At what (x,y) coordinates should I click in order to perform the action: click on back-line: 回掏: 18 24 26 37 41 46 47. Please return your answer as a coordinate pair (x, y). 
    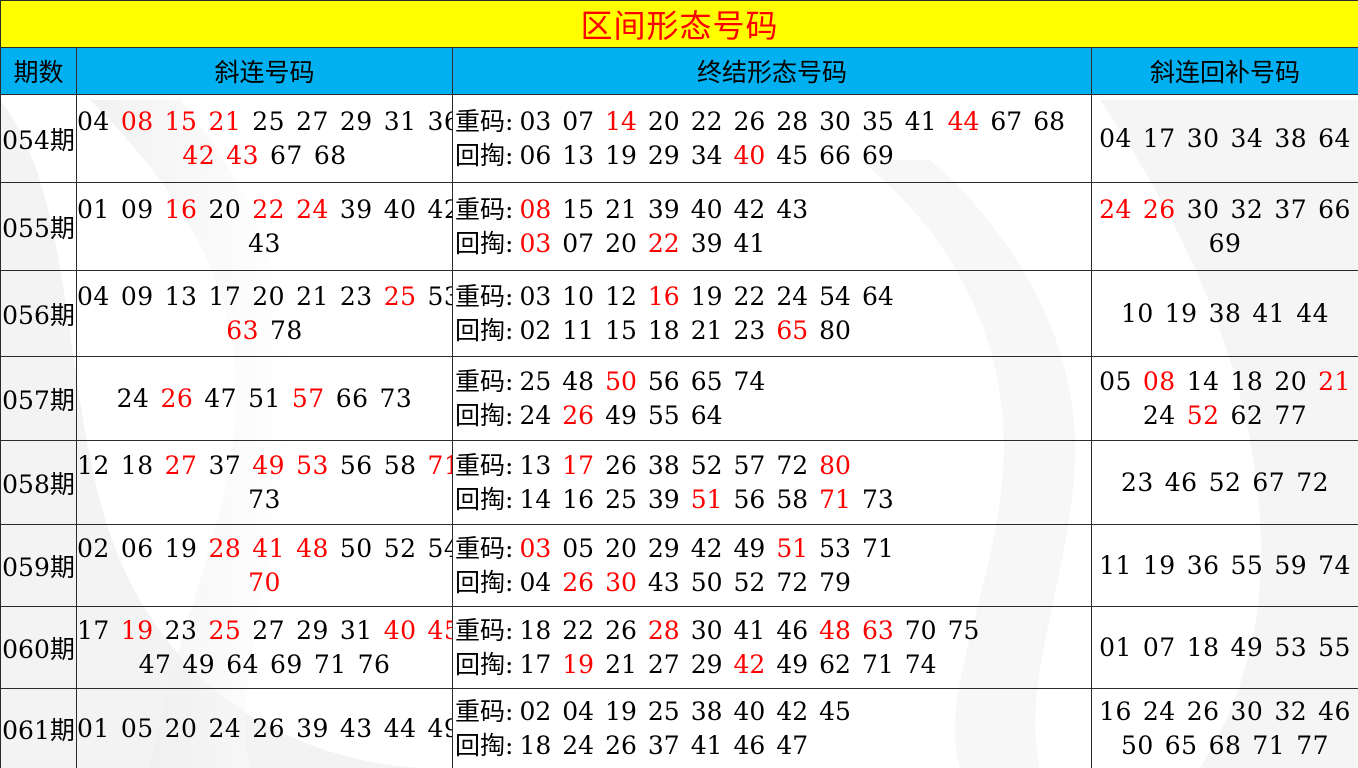
    Looking at the image, I should click on (773, 746).